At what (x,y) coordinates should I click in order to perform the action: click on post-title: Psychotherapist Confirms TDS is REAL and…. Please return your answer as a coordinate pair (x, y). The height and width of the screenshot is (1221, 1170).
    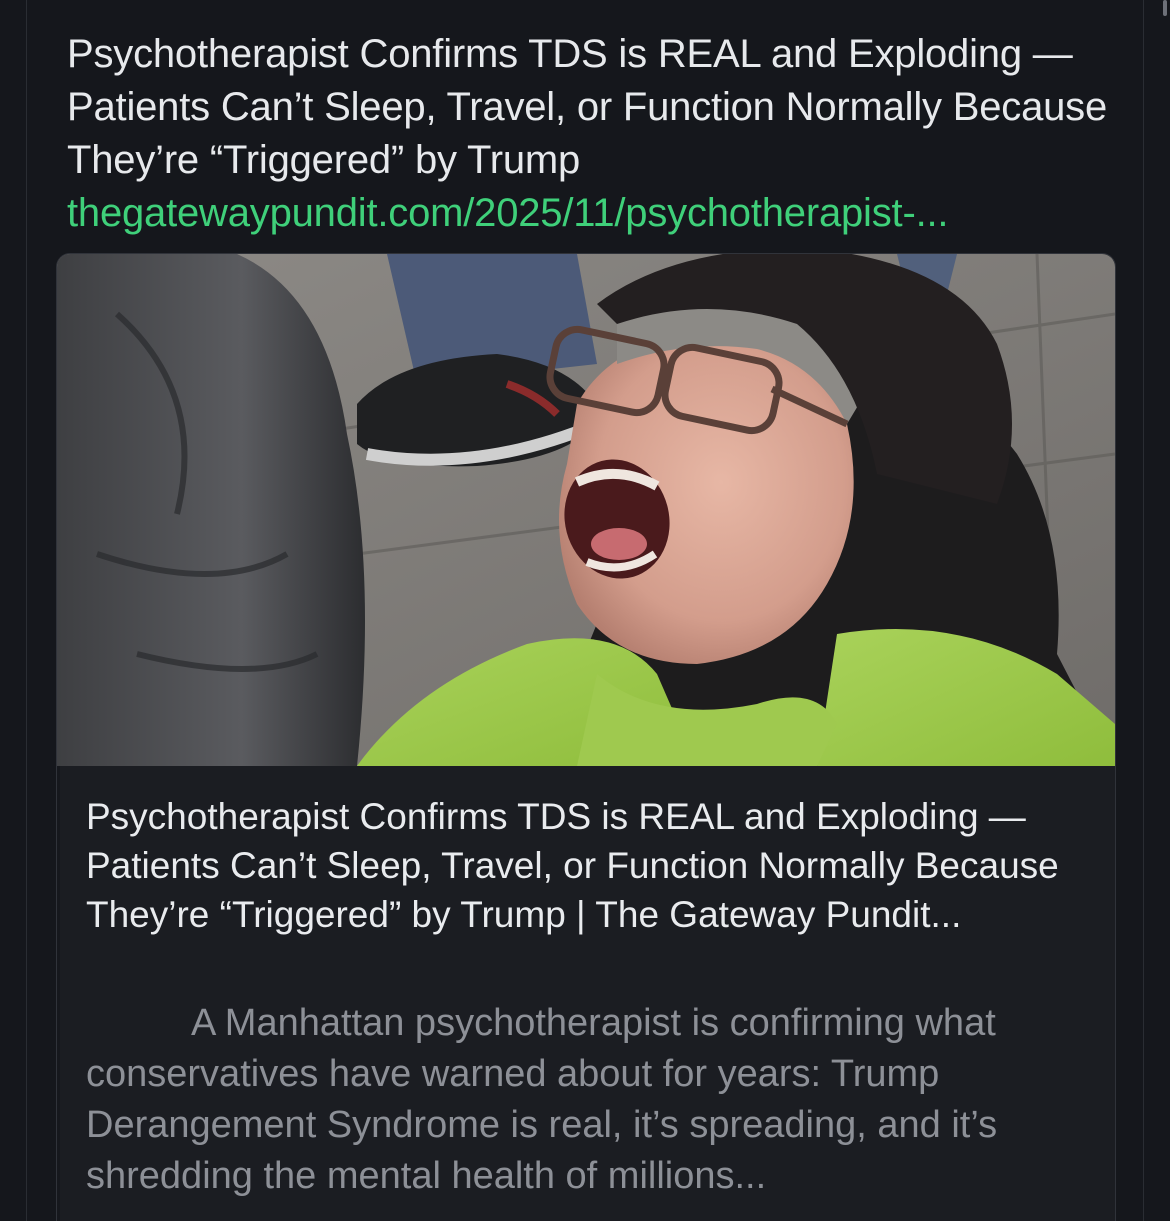
    Looking at the image, I should click on (587, 107).